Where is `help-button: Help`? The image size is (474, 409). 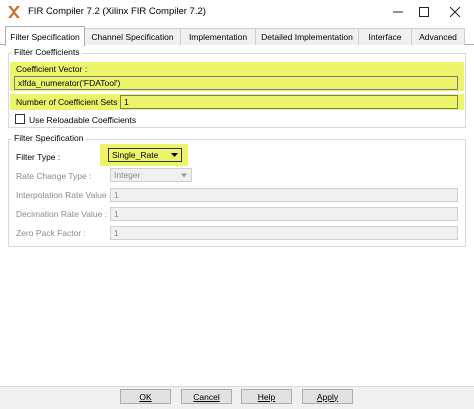 help-button: Help is located at coordinates (266, 396).